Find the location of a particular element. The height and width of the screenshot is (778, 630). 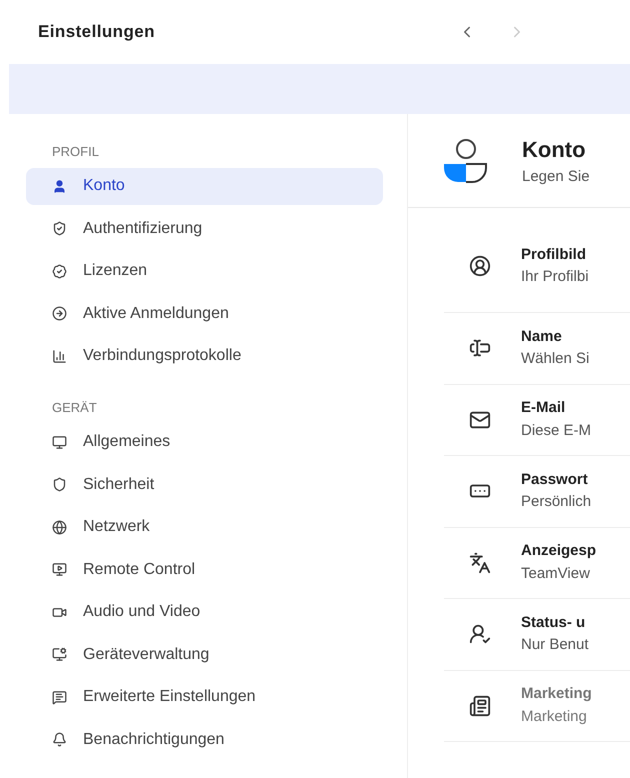

sidebar-item: Lizenzen is located at coordinates (204, 271).